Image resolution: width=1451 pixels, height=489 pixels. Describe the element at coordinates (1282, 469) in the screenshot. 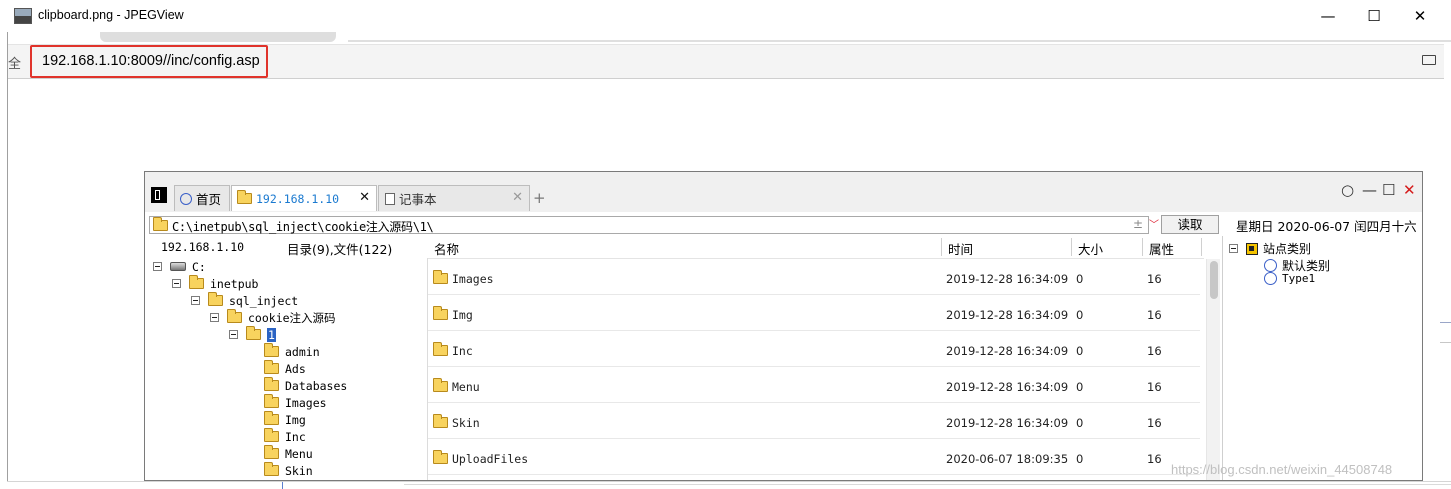

I see `watermark: https://blog.csdn.net/weixin_44508748` at that location.